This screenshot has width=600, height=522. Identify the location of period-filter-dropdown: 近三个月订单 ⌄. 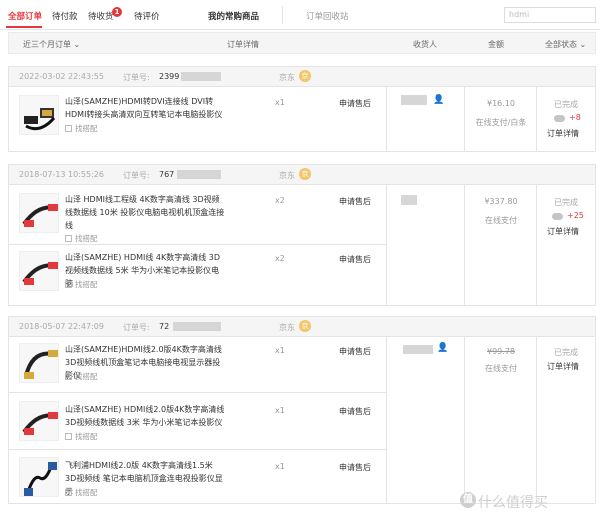
(51, 44).